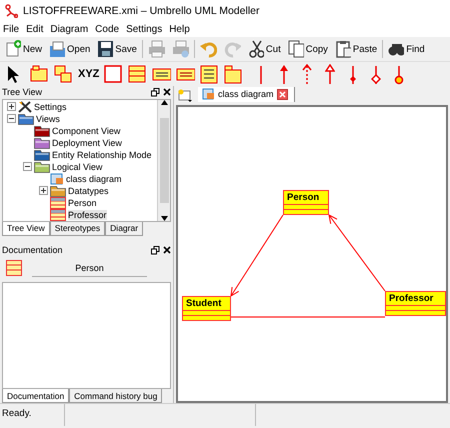 The width and height of the screenshot is (450, 428). Describe the element at coordinates (164, 218) in the screenshot. I see `scroll-down-icon` at that location.